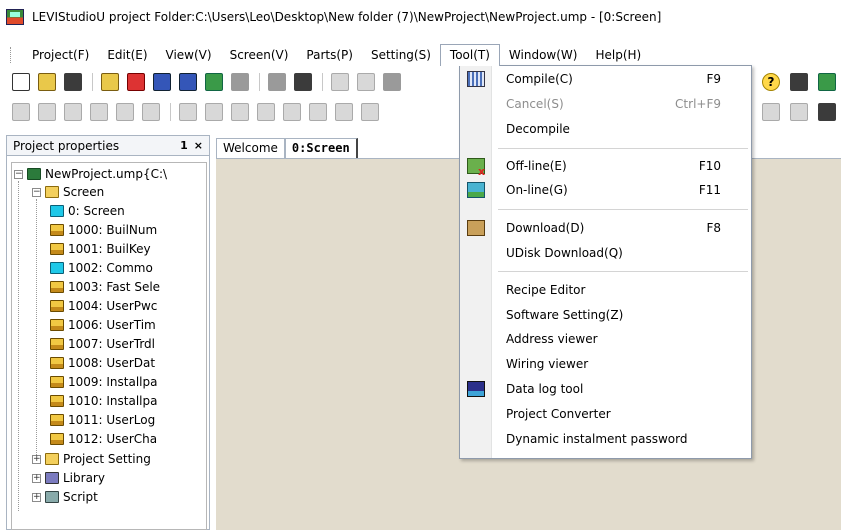  I want to click on distribute-icon, so click(318, 112).